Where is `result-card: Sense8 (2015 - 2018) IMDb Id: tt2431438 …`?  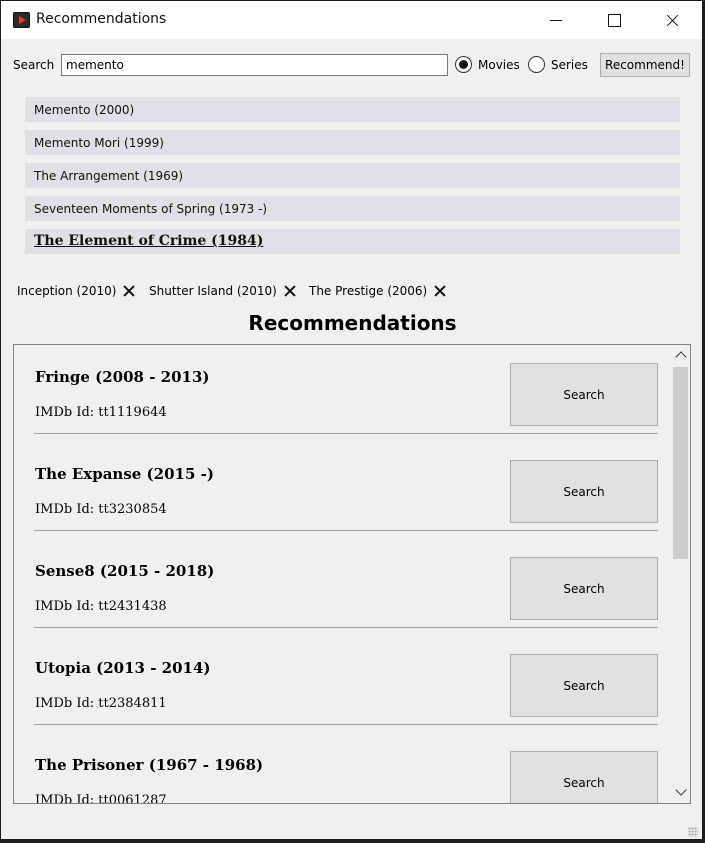 result-card: Sense8 (2015 - 2018) IMDb Id: tt2431438 … is located at coordinates (337, 587).